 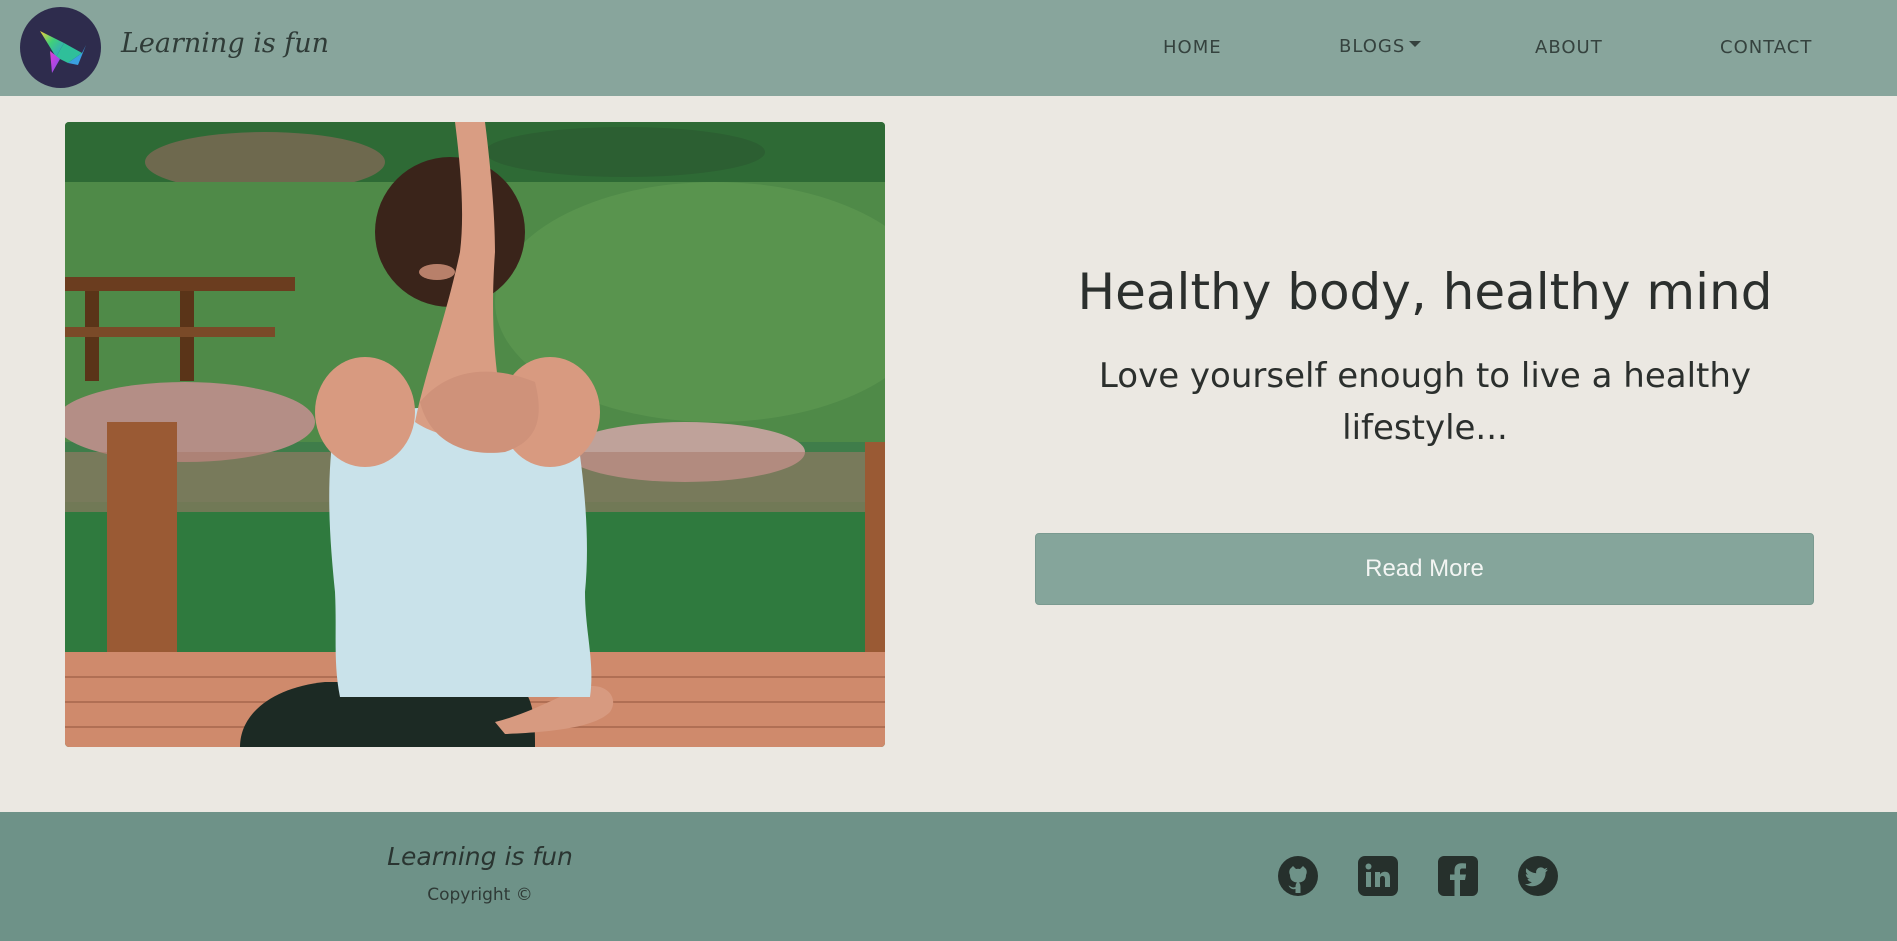 What do you see at coordinates (1424, 569) in the screenshot?
I see `read-more-button: Read More` at bounding box center [1424, 569].